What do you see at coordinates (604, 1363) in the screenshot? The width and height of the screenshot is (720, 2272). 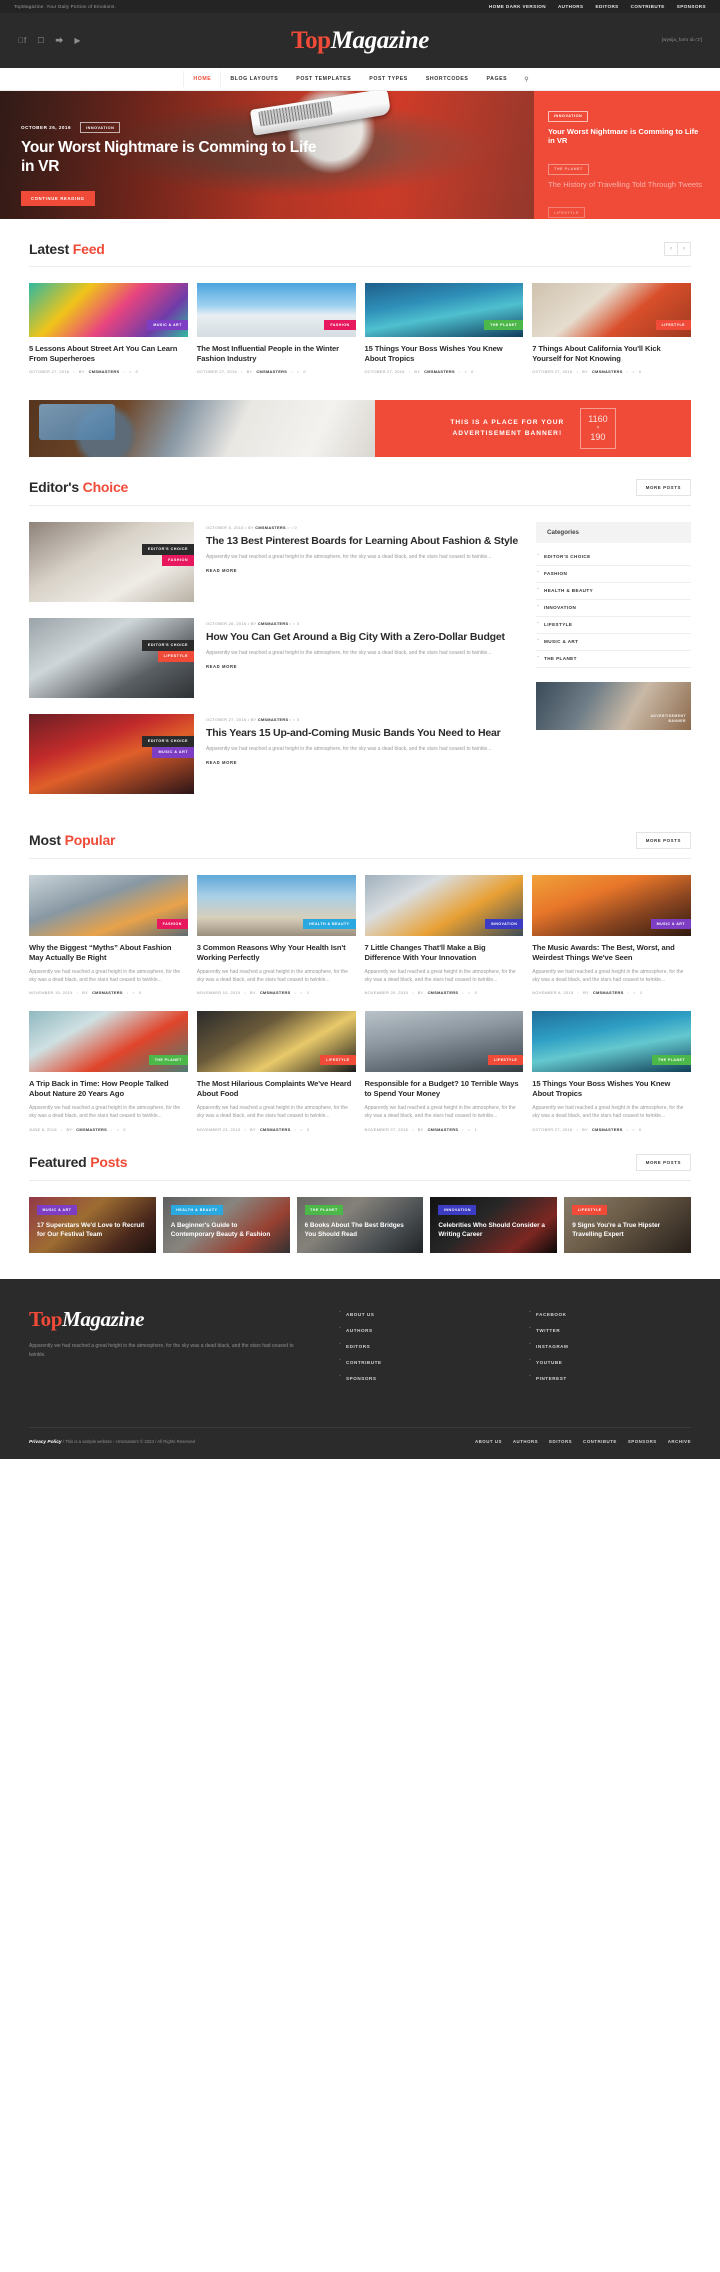 I see `footer-link-youtube: YOUTUBE` at bounding box center [604, 1363].